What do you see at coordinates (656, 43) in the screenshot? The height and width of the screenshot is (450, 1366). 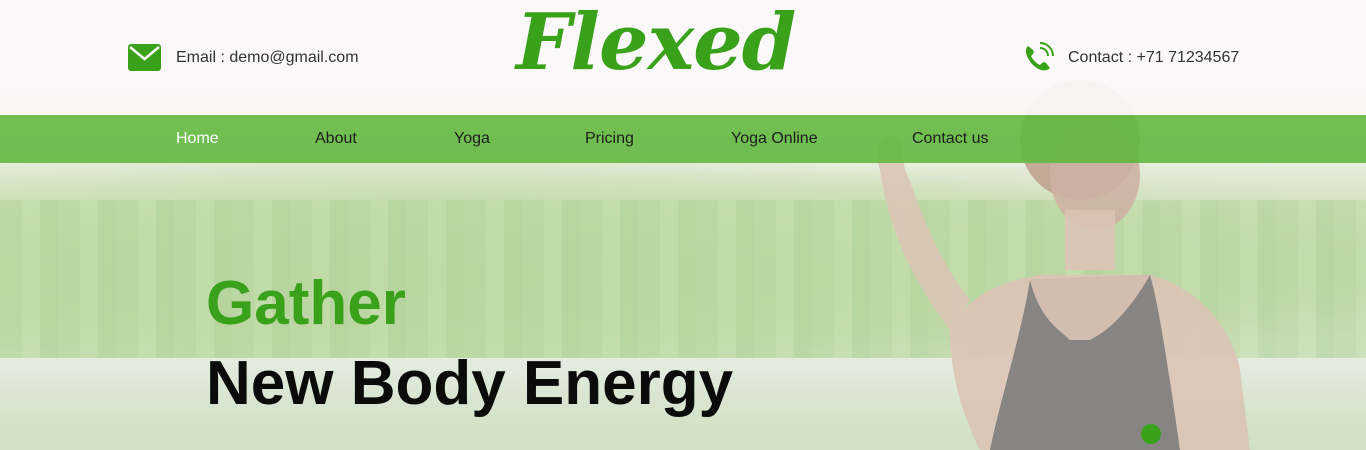 I see `site-logo: Flexed` at bounding box center [656, 43].